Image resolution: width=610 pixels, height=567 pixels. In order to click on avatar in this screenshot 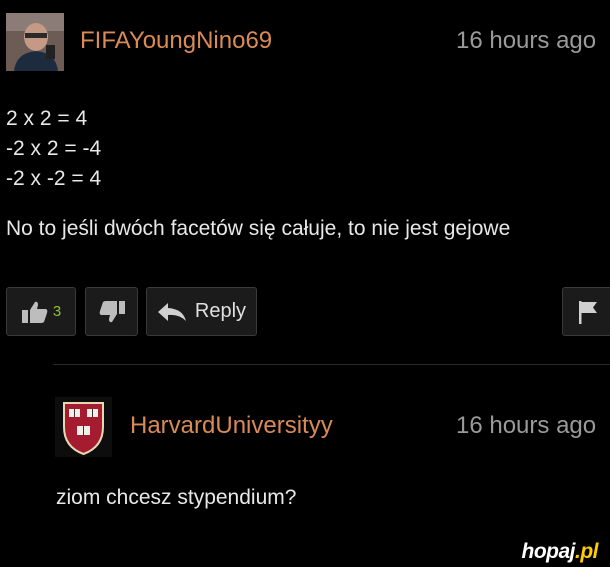, I will do `click(35, 42)`.